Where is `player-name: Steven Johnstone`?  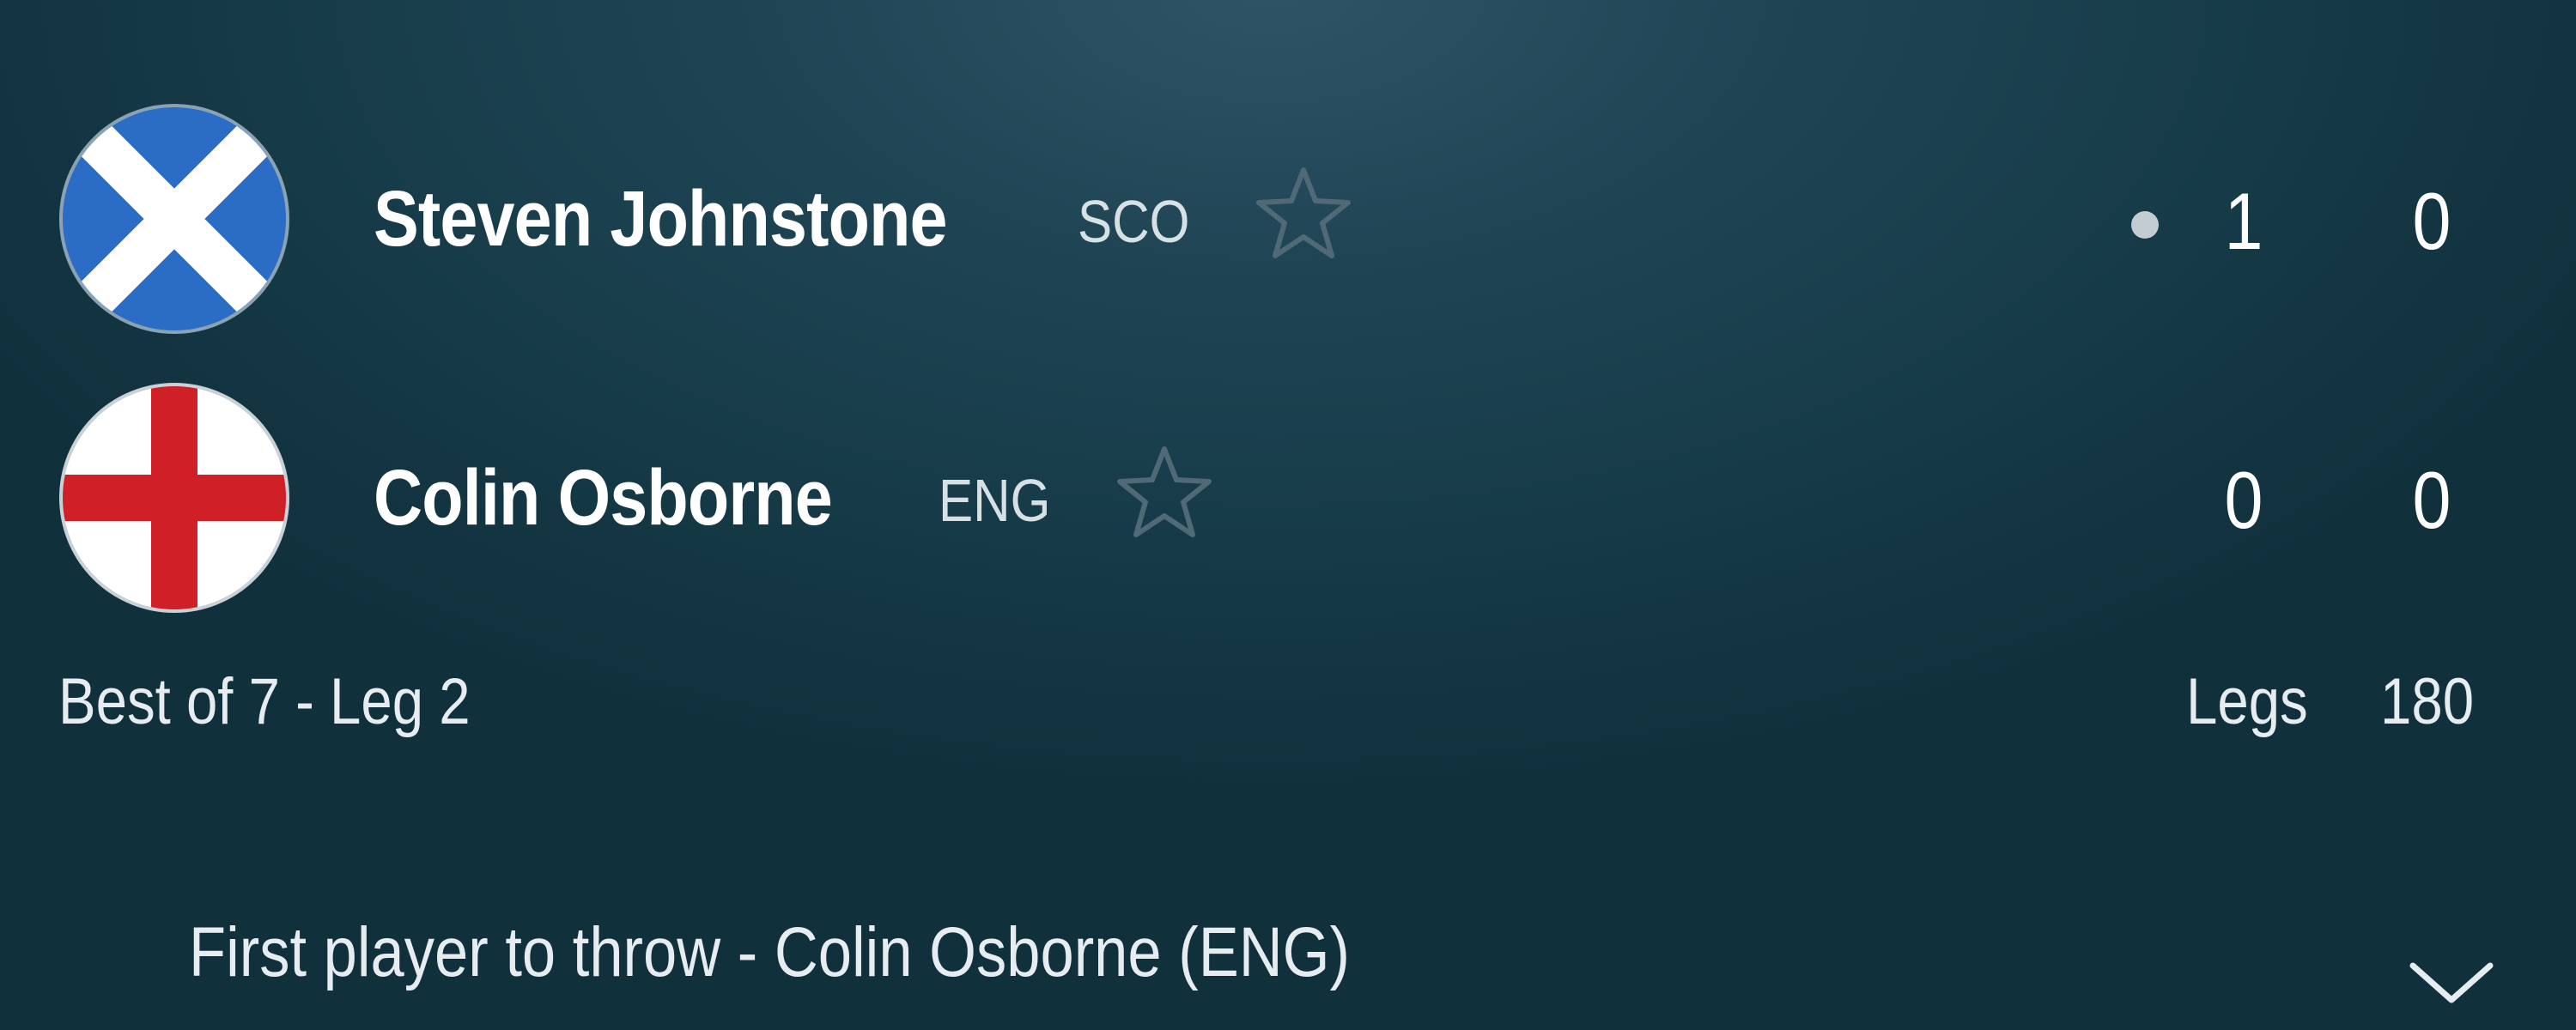 player-name: Steven Johnstone is located at coordinates (661, 219).